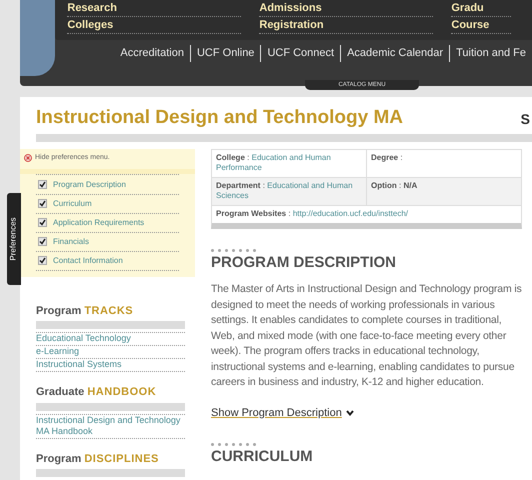  What do you see at coordinates (481, 25) in the screenshot?
I see `nav-menu-link: Course` at bounding box center [481, 25].